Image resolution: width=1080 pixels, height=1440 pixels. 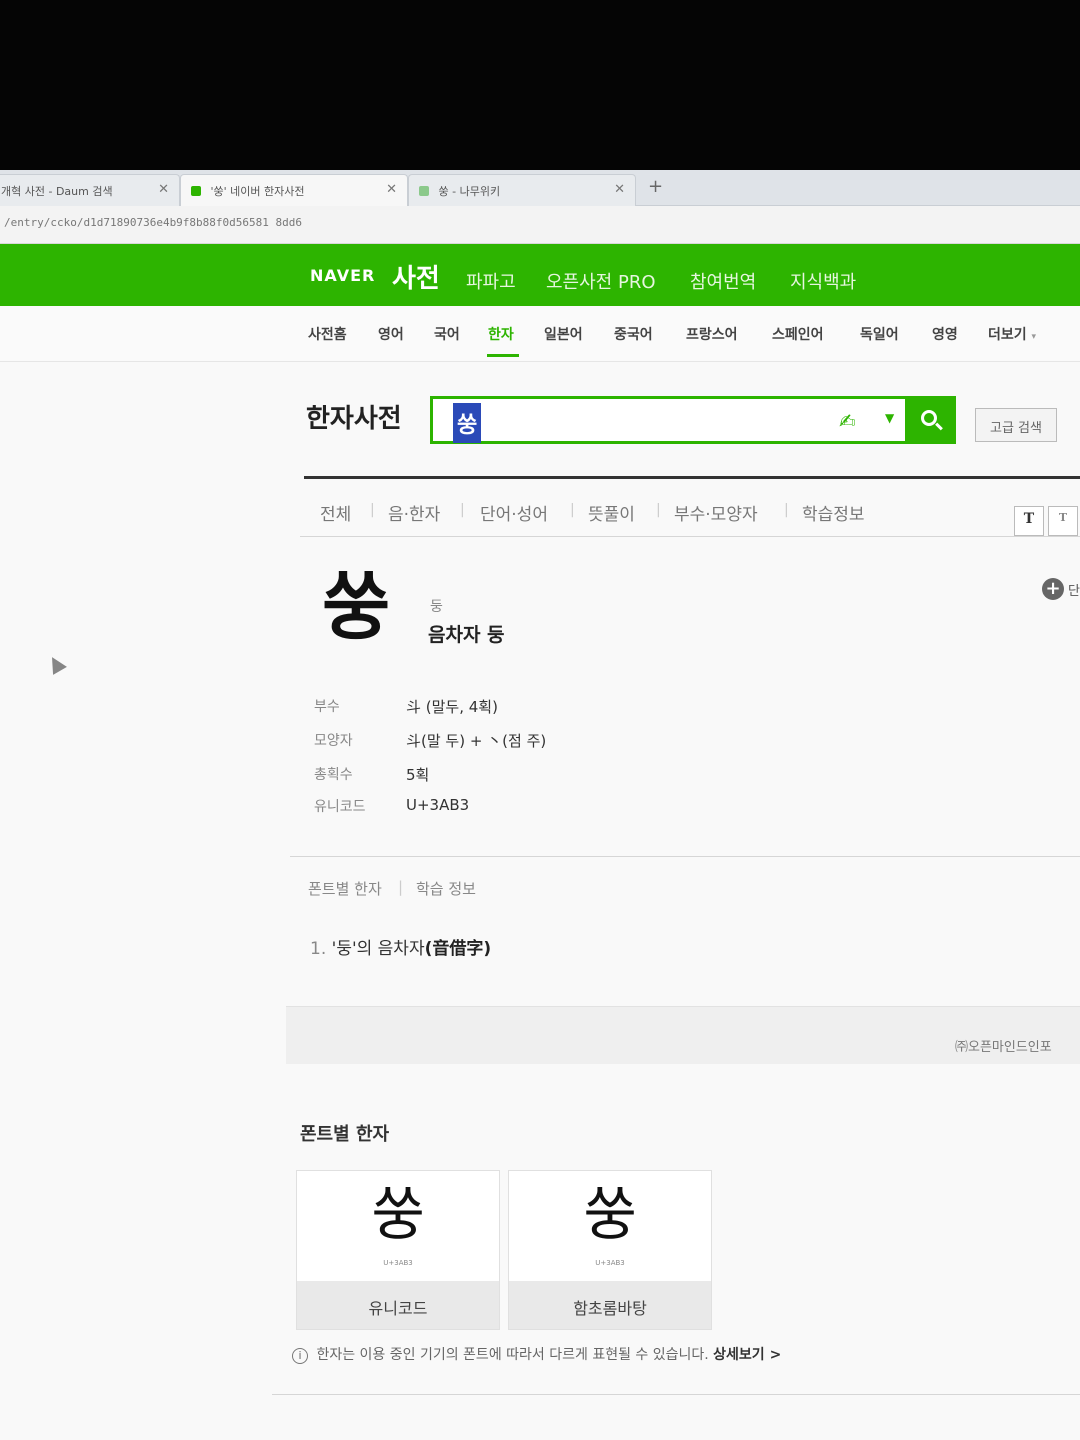 I want to click on filter-reading: 음·한자, so click(x=414, y=512).